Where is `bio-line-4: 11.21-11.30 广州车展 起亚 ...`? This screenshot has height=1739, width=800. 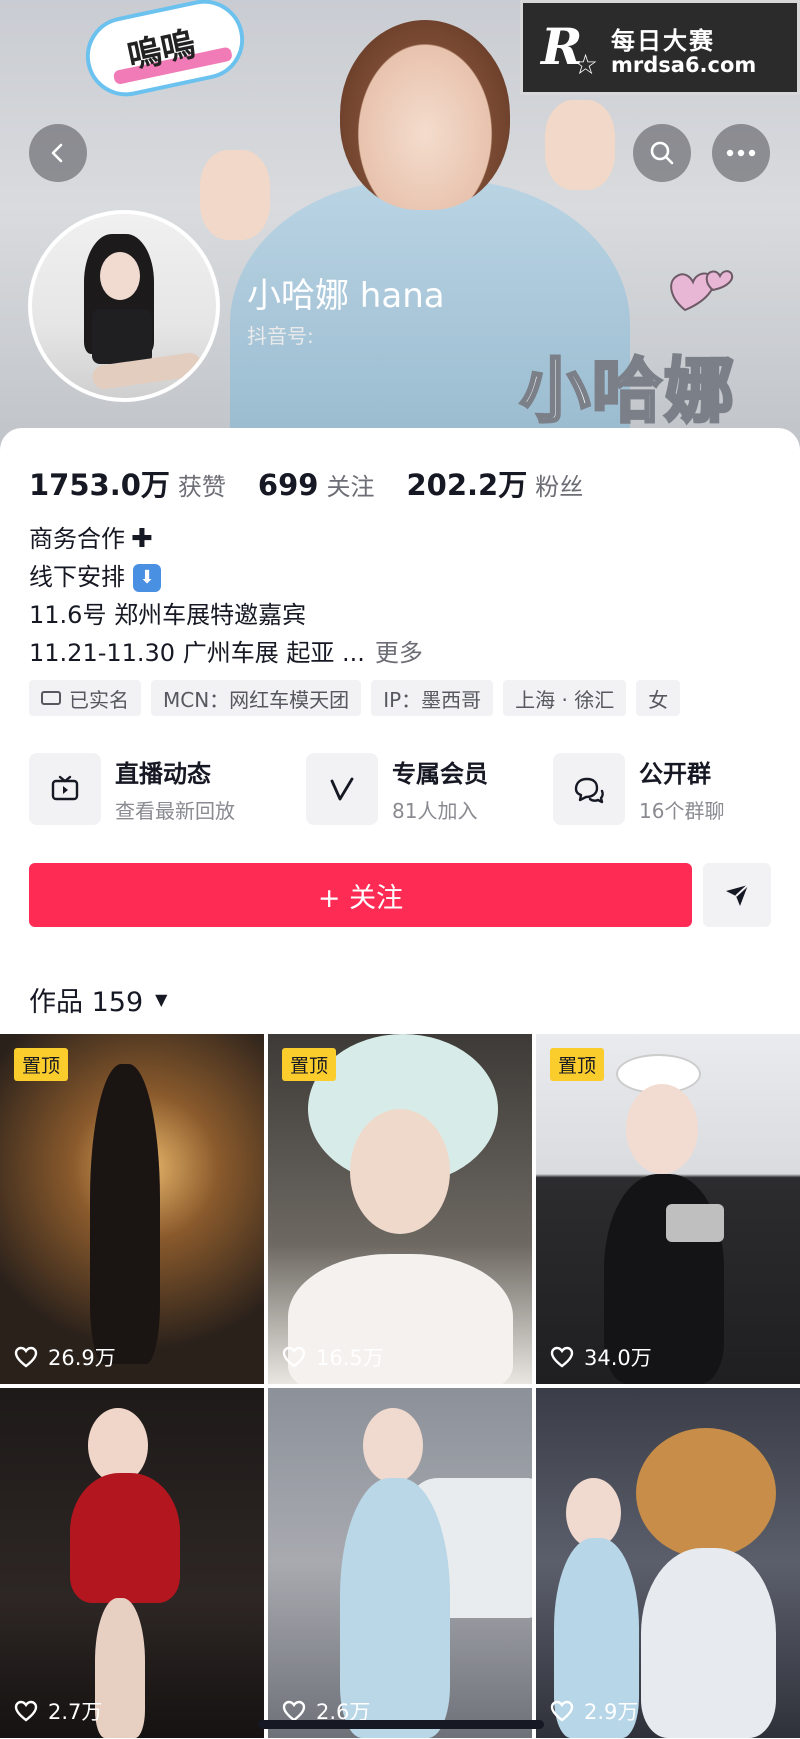
bio-line-4: 11.21-11.30 广州车展 起亚 ... is located at coordinates (197, 653).